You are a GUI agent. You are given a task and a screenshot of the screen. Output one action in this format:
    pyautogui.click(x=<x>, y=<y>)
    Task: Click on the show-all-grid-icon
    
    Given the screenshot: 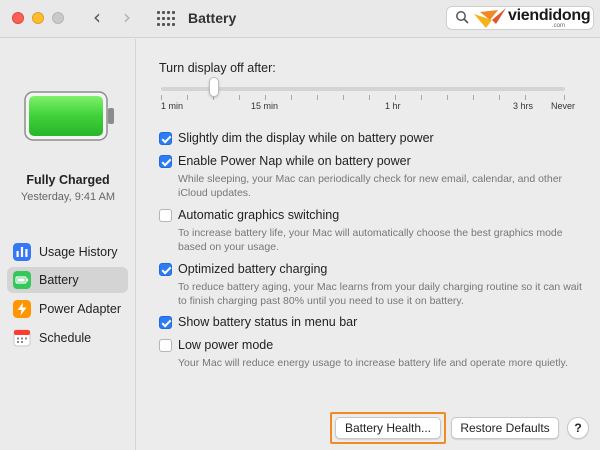 What is the action you would take?
    pyautogui.click(x=166, y=19)
    